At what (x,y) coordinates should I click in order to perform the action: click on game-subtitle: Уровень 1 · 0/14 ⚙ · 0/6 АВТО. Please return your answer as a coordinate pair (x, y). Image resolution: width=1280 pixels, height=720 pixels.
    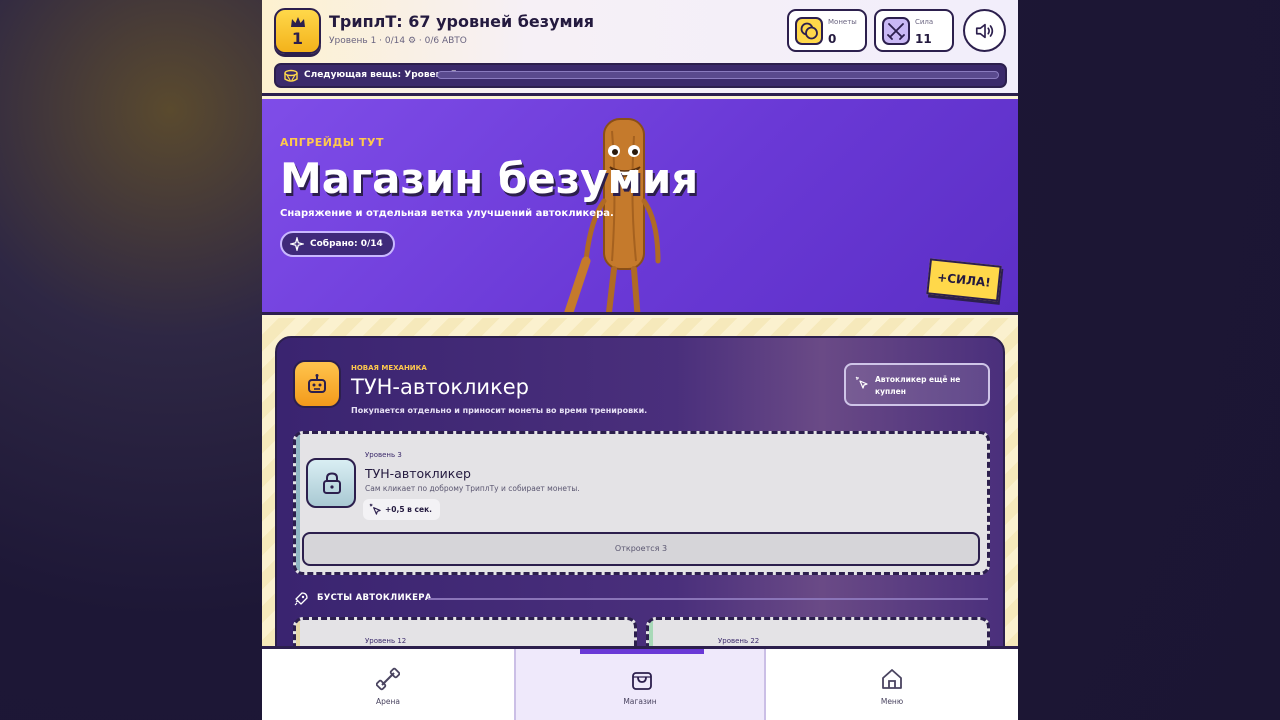
    Looking at the image, I should click on (398, 41).